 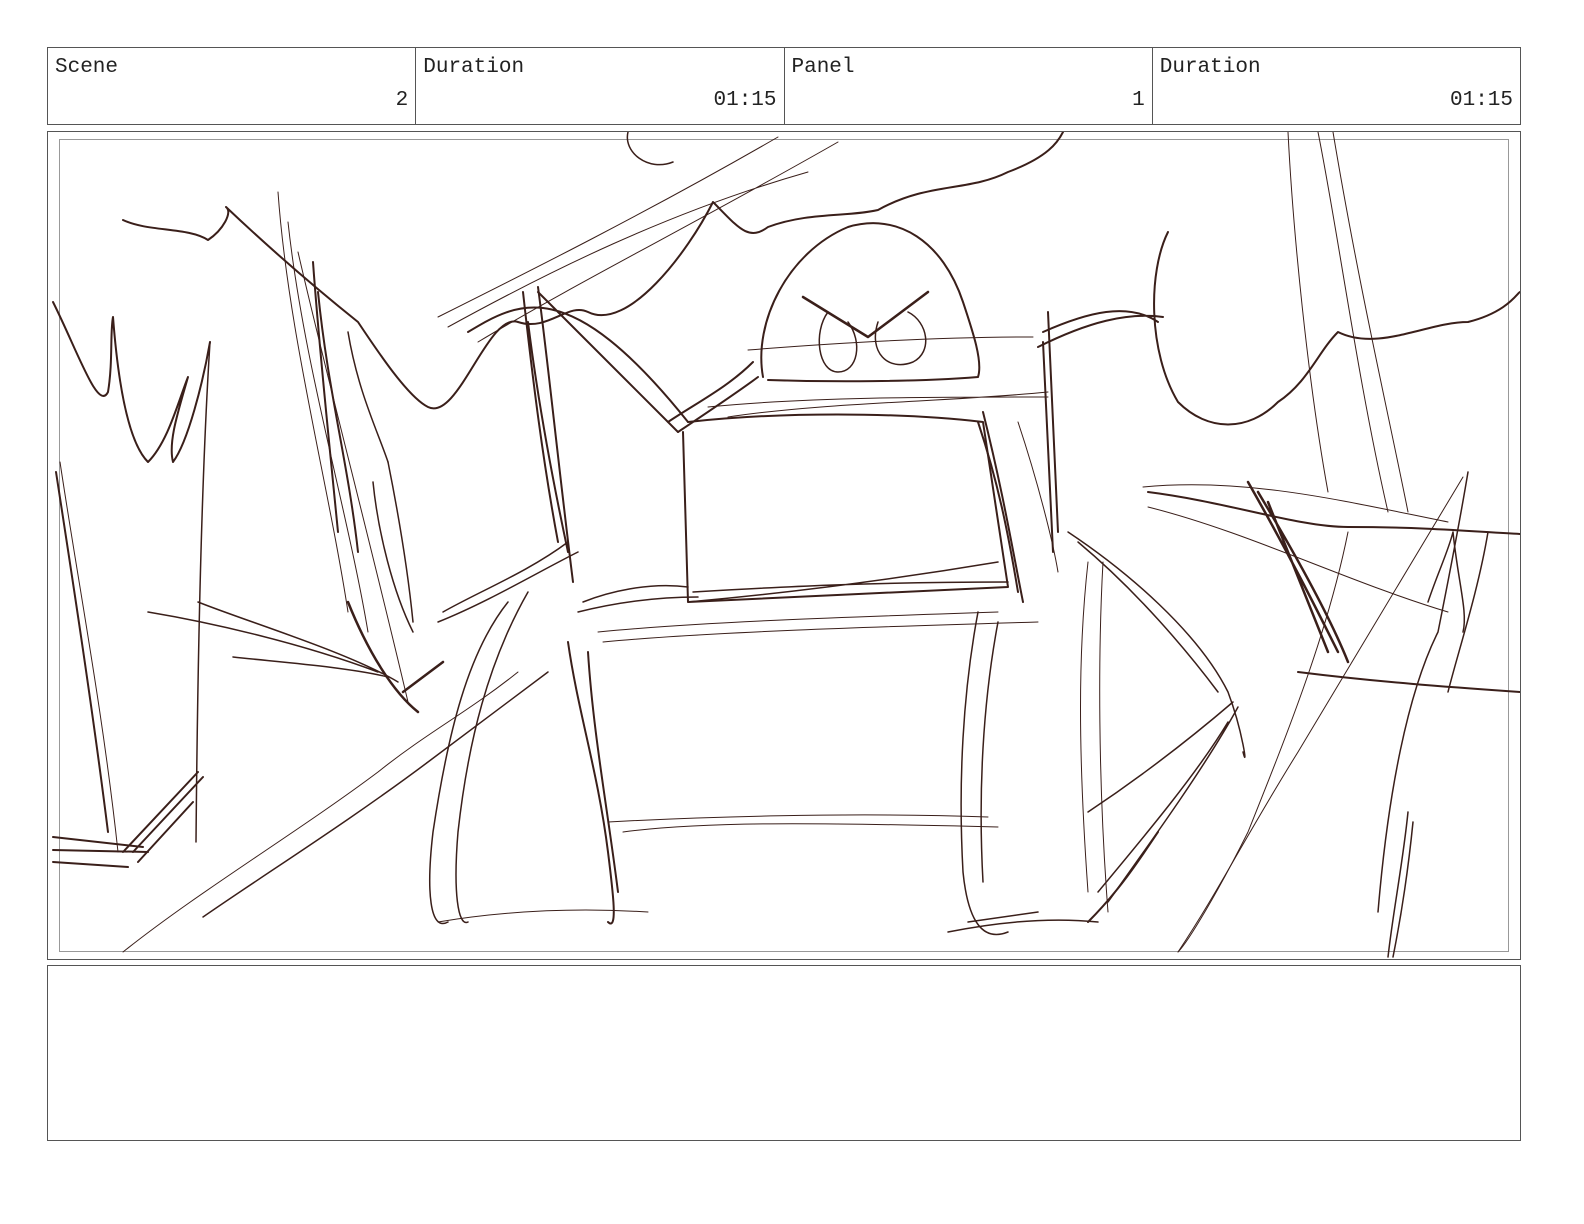 What do you see at coordinates (870, 302) in the screenshot?
I see `sketch-robot-head` at bounding box center [870, 302].